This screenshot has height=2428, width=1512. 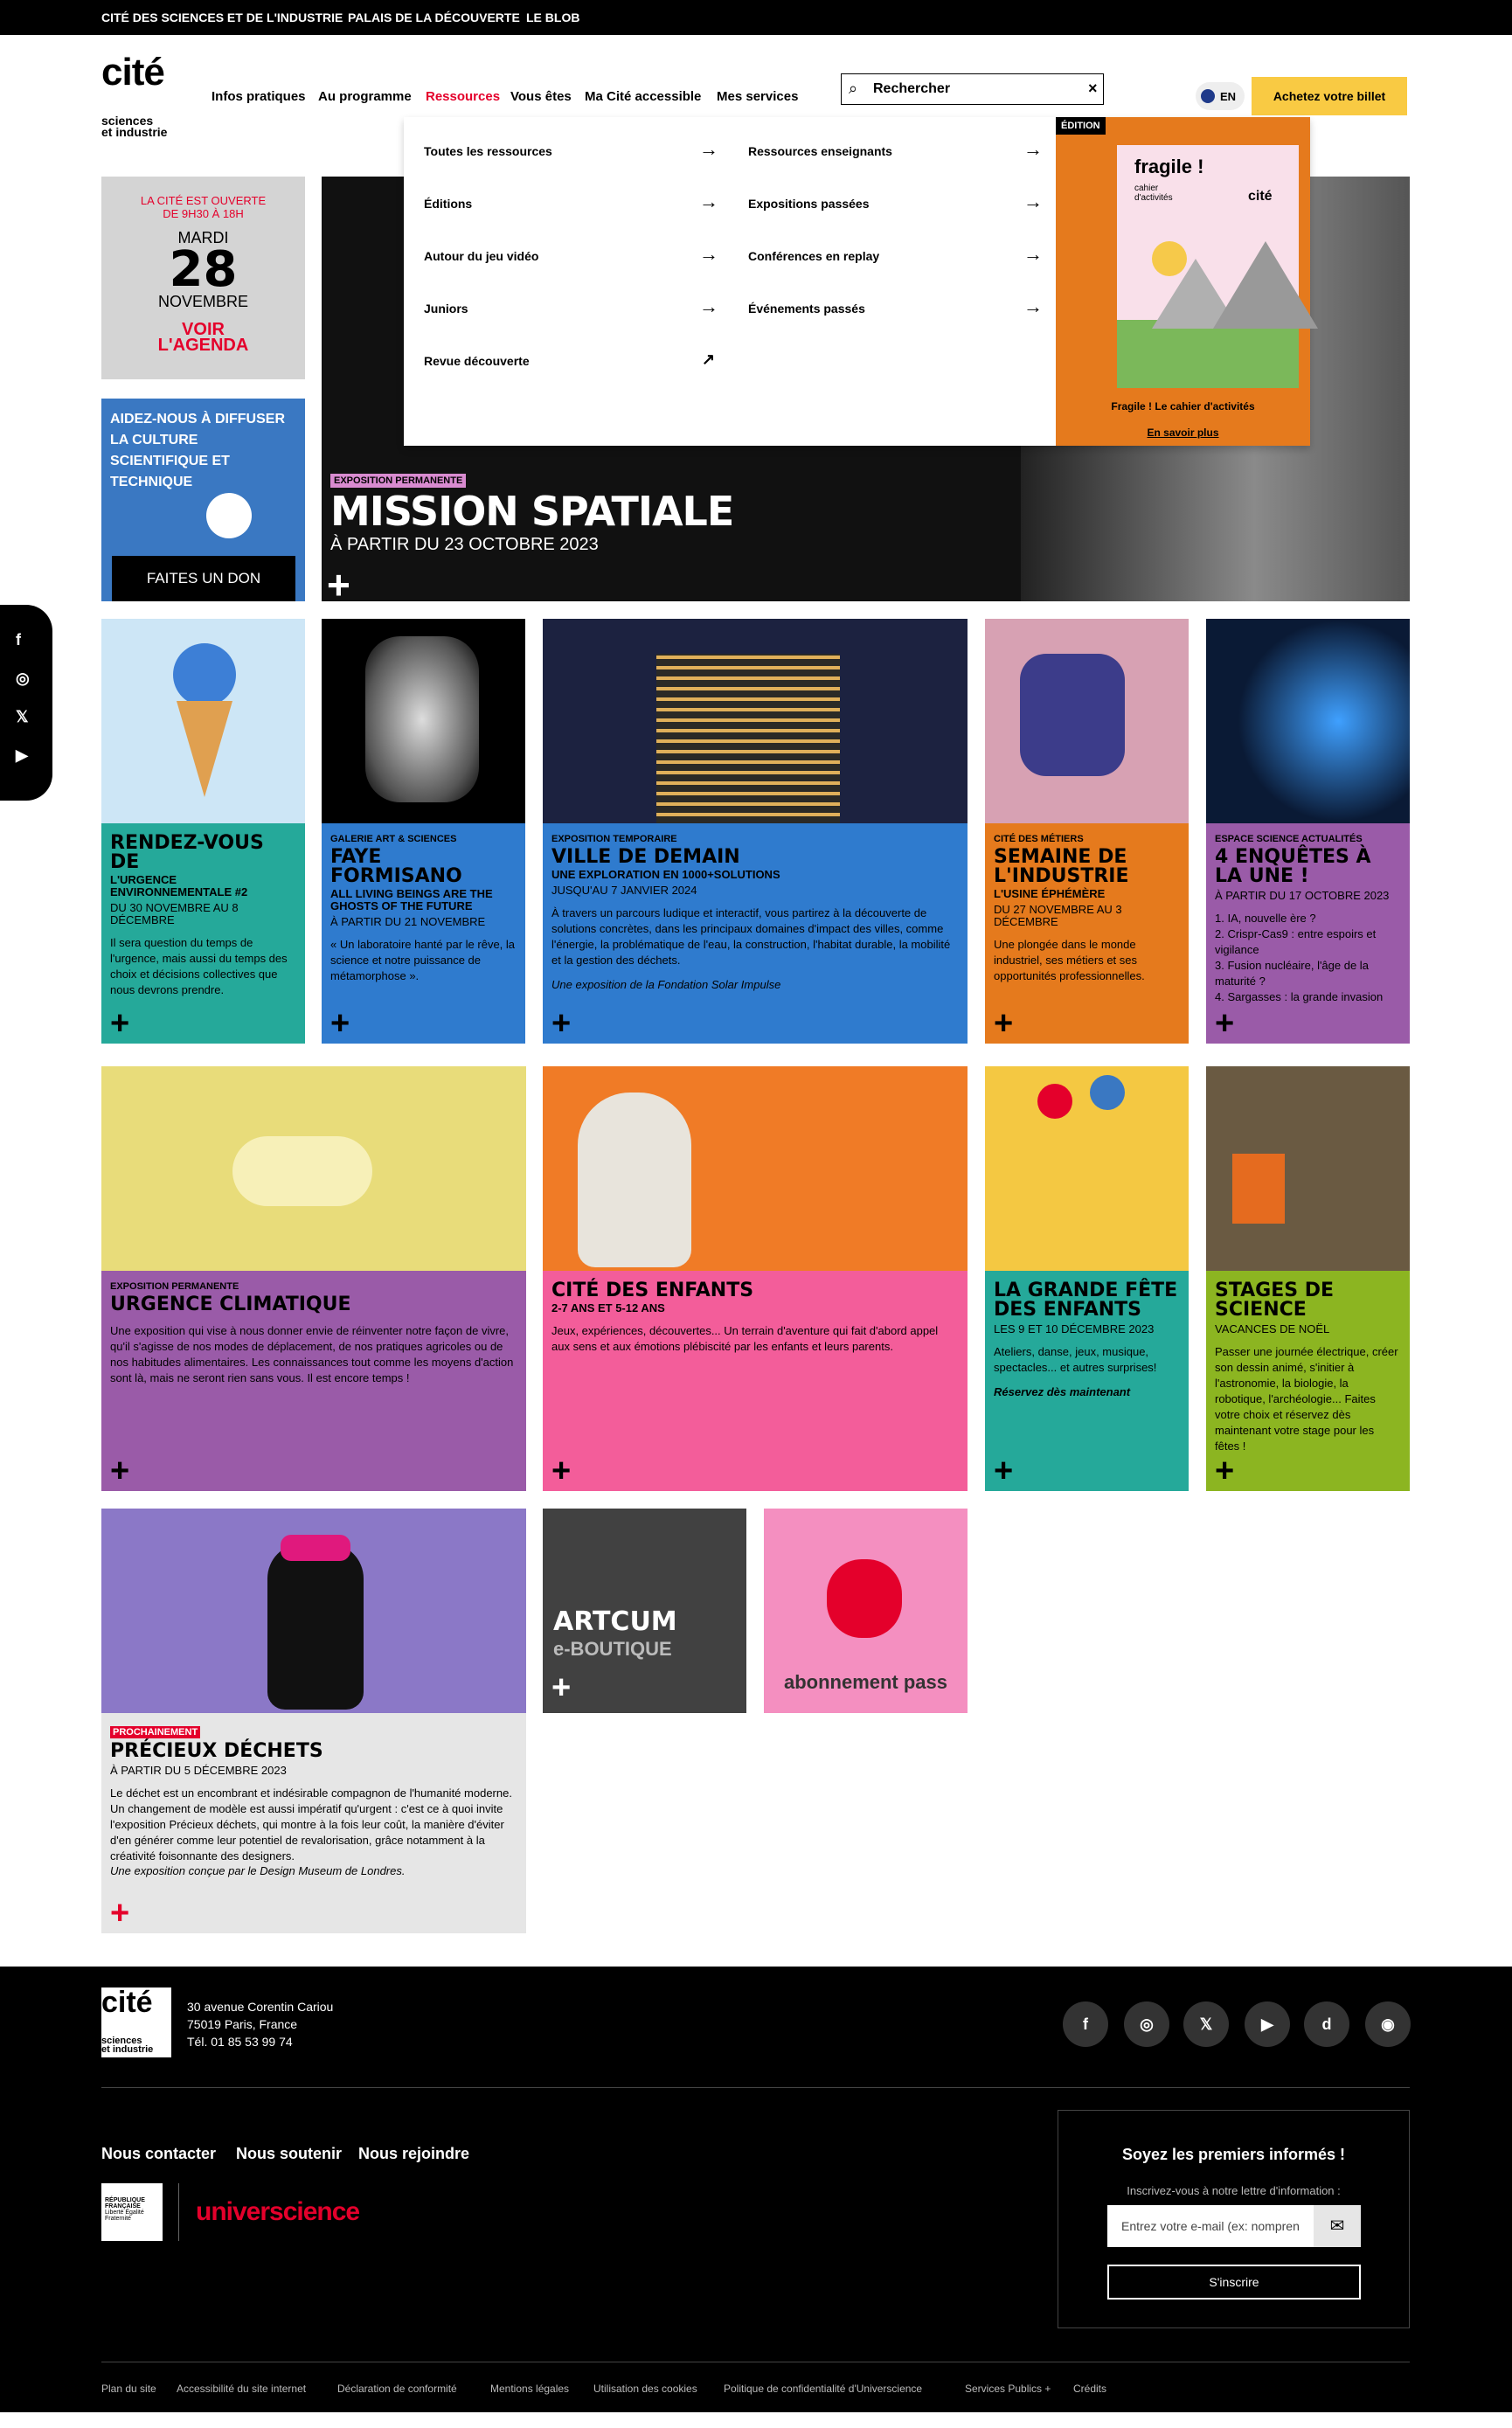 I want to click on card-date: DU 30 NOVEMBRE AU 8 DÉCEMBRE, so click(x=174, y=914).